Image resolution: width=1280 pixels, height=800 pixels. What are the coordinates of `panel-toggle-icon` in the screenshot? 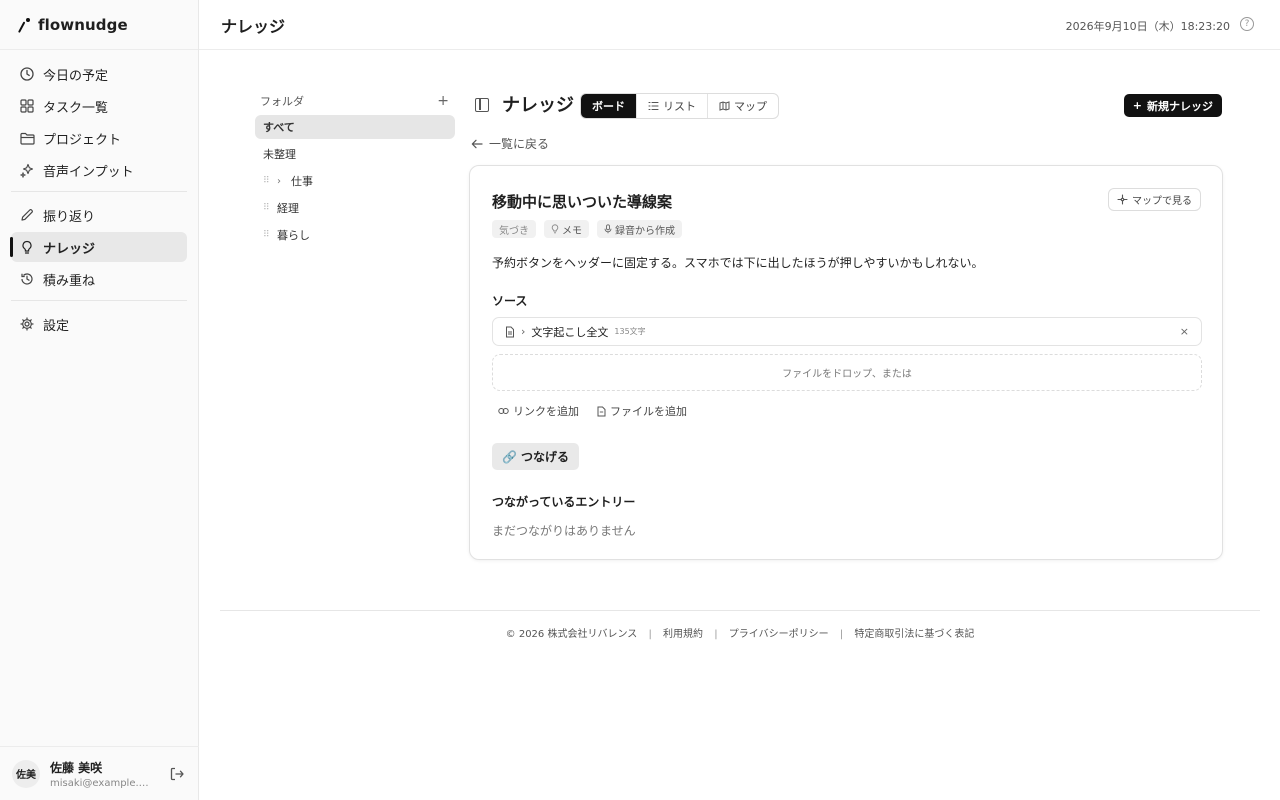 It's located at (482, 105).